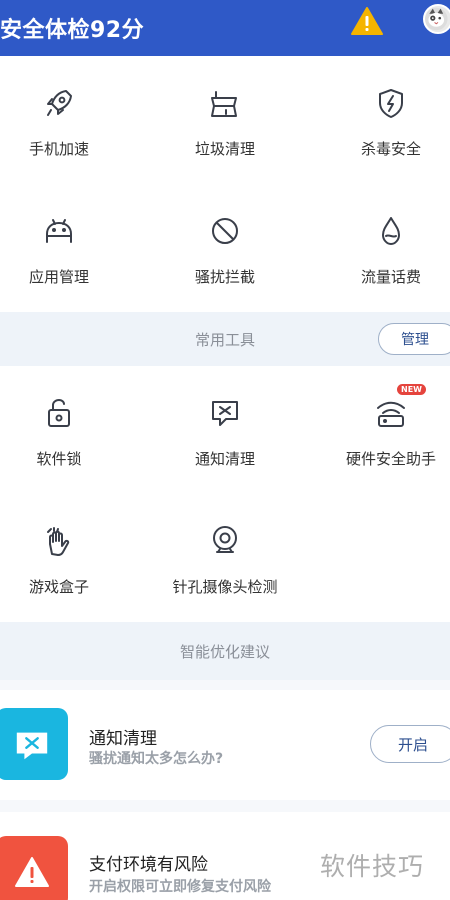 The width and height of the screenshot is (450, 900). Describe the element at coordinates (390, 149) in the screenshot. I see `tool-label: 杀毒安全` at that location.